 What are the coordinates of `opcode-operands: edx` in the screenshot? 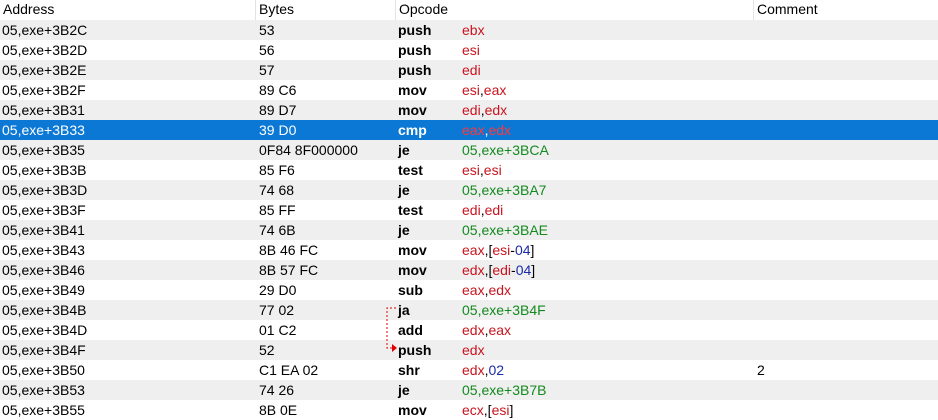 It's located at (473, 350).